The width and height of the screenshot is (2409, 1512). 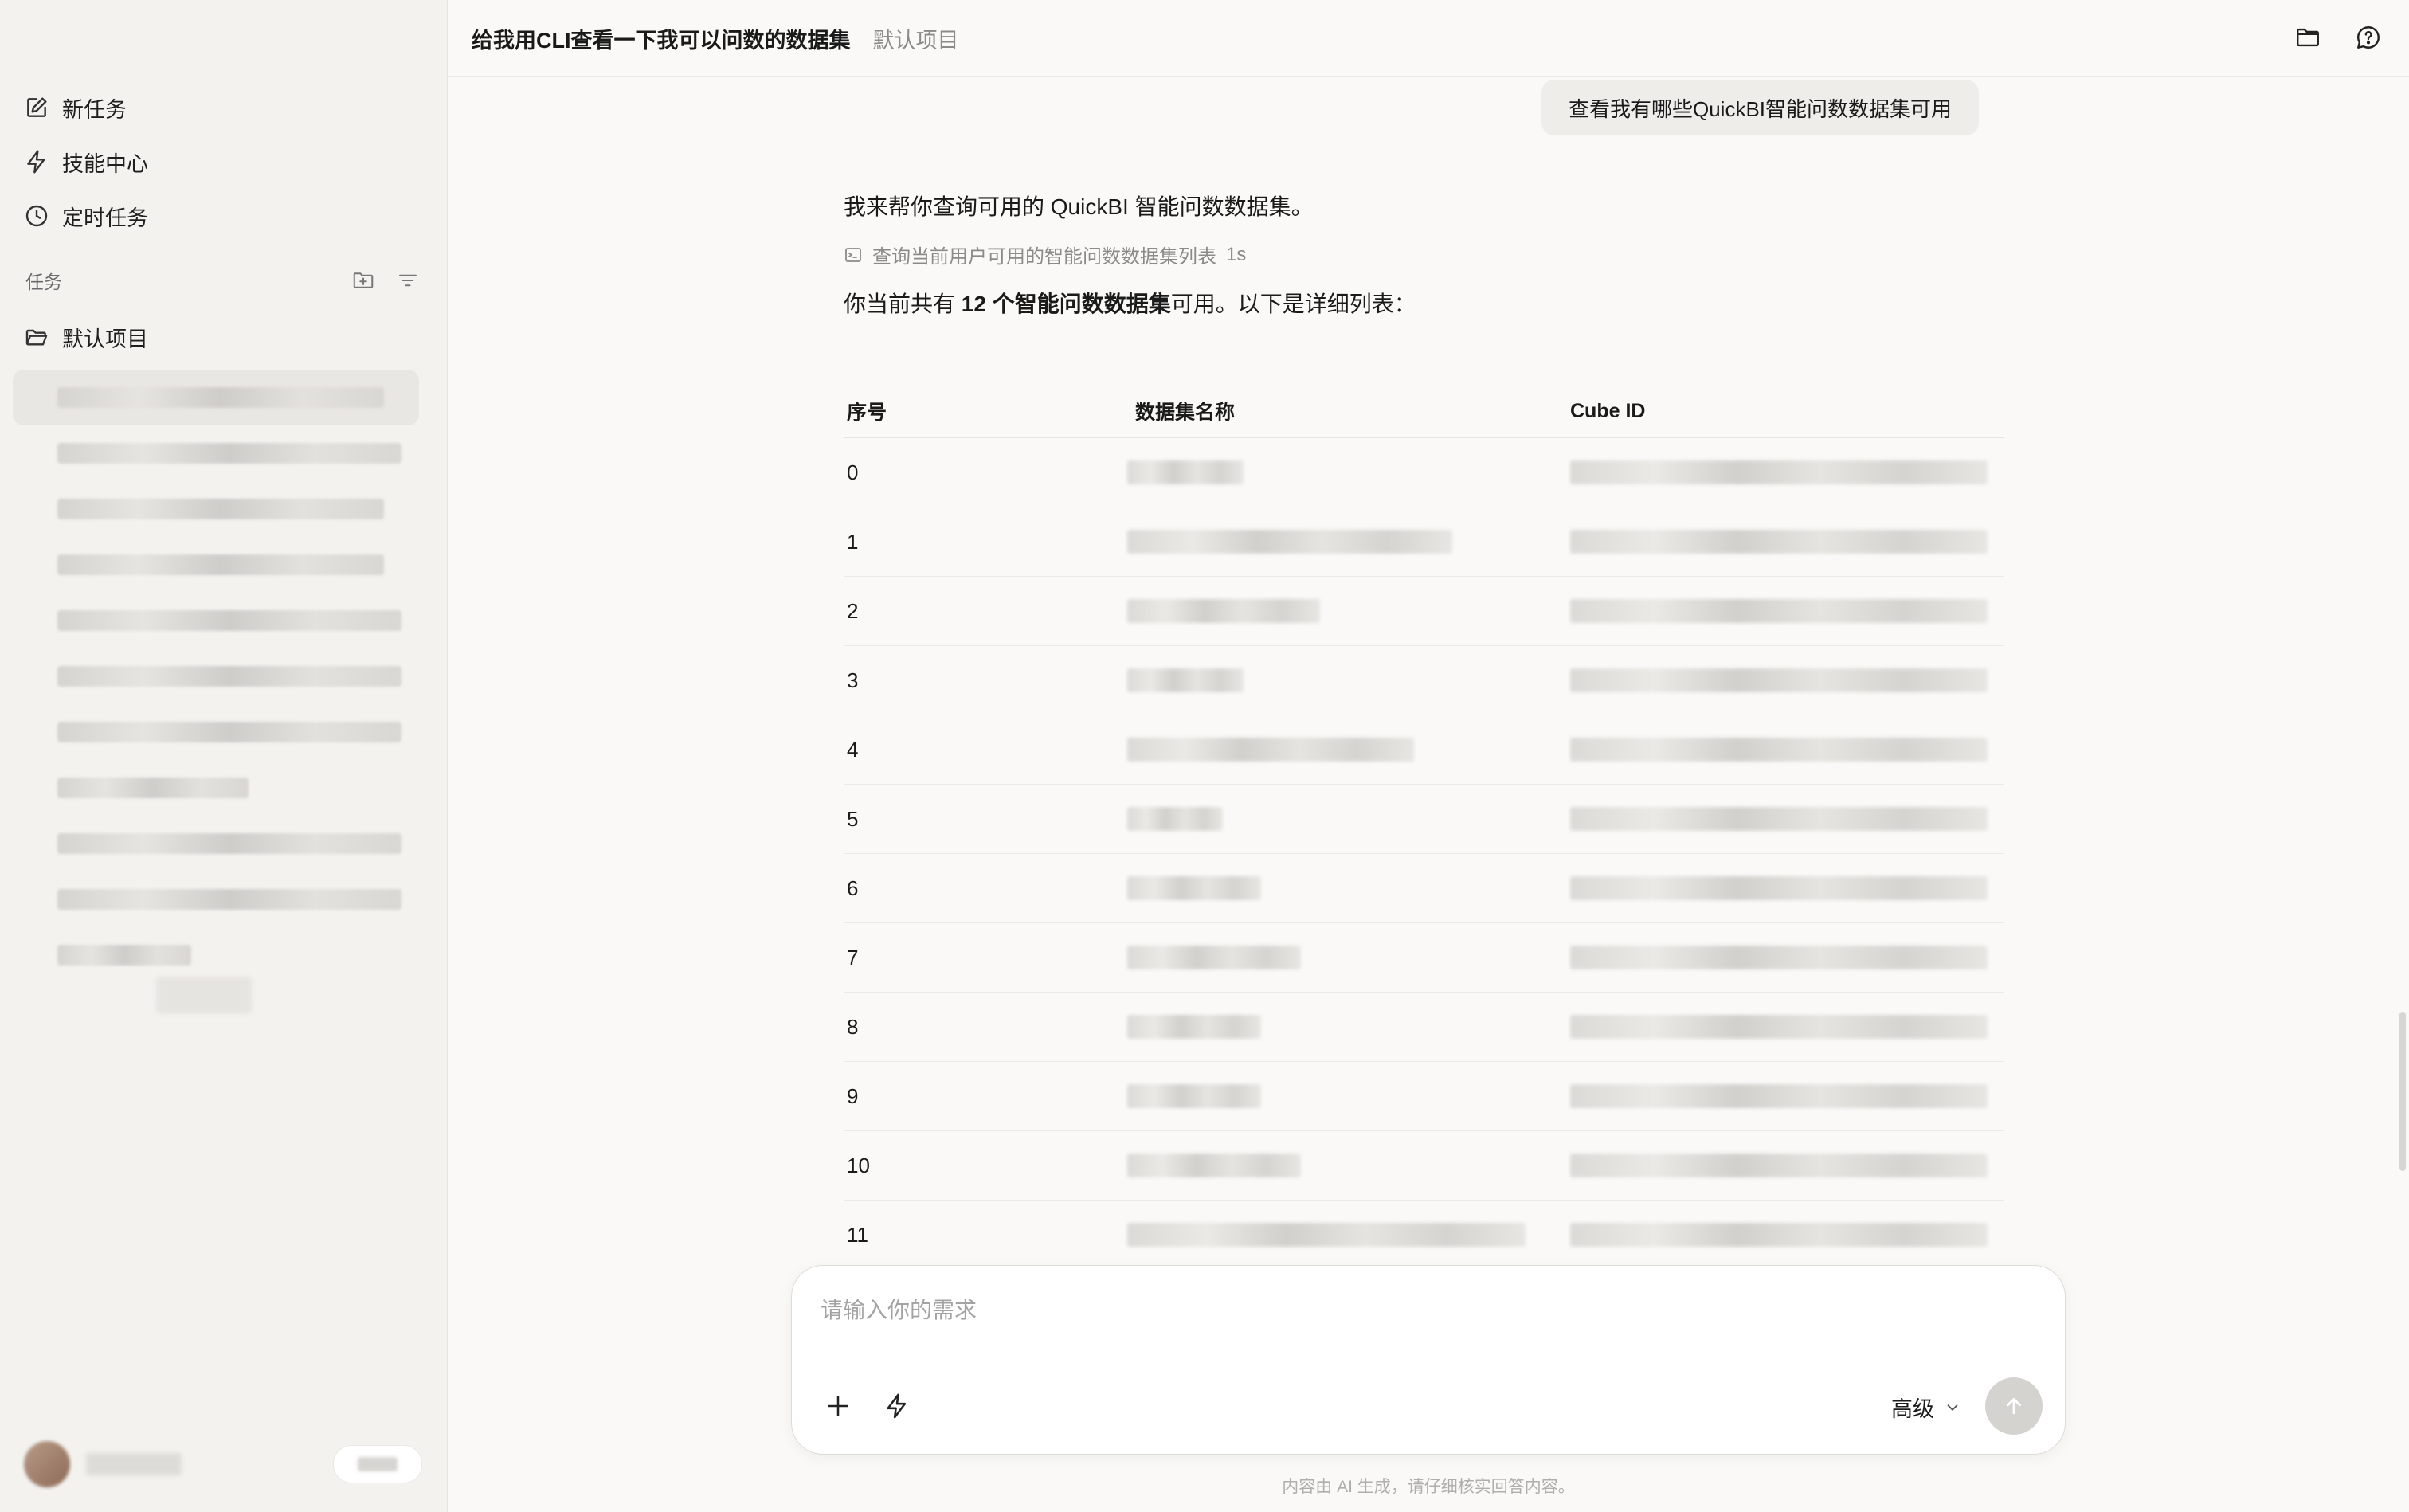 I want to click on table-row: 1, so click(x=1424, y=542).